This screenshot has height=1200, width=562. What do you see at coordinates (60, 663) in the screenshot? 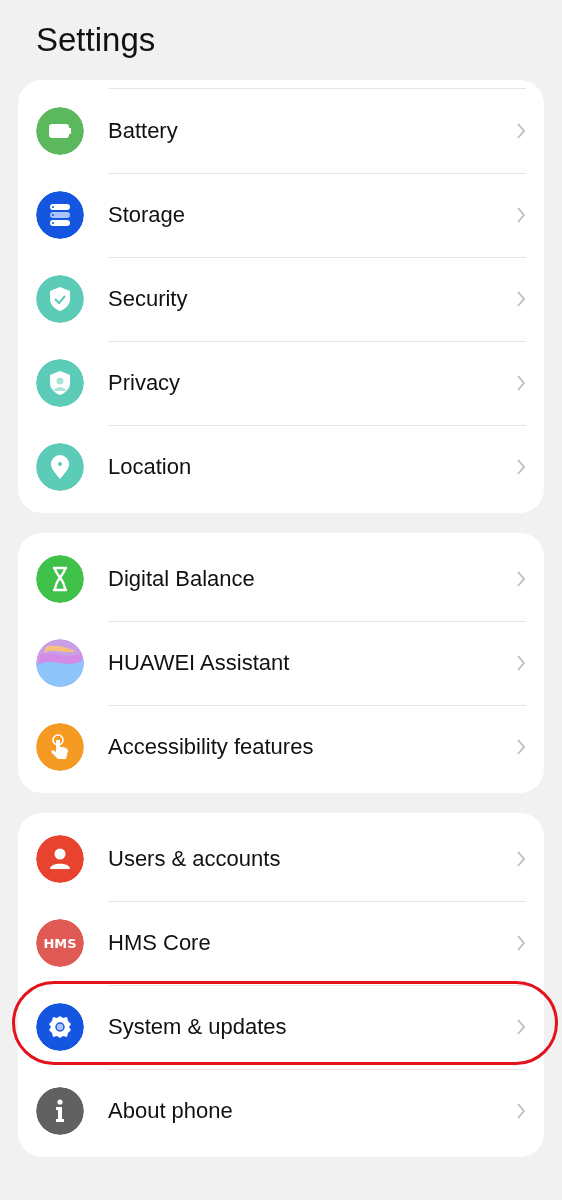
I see `gradient-orb-icon` at bounding box center [60, 663].